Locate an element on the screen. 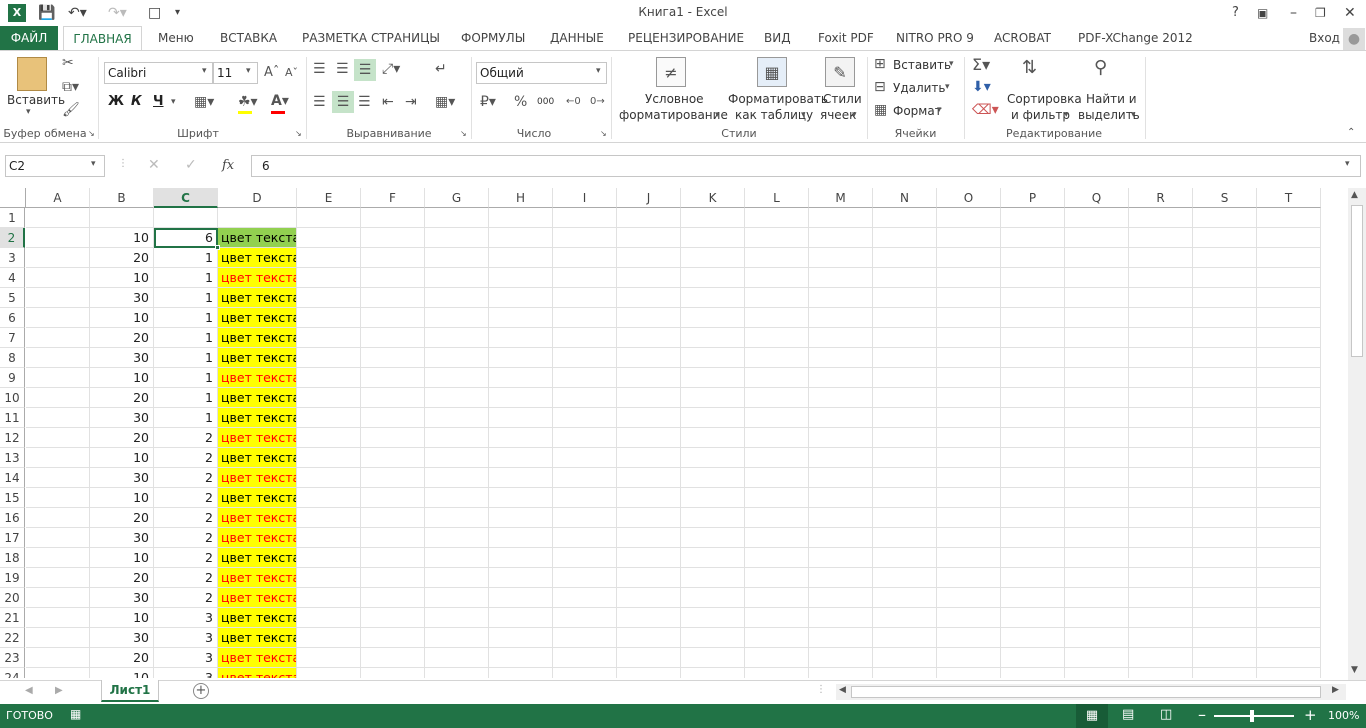  cell-styles-icon: ✎ is located at coordinates (840, 72).